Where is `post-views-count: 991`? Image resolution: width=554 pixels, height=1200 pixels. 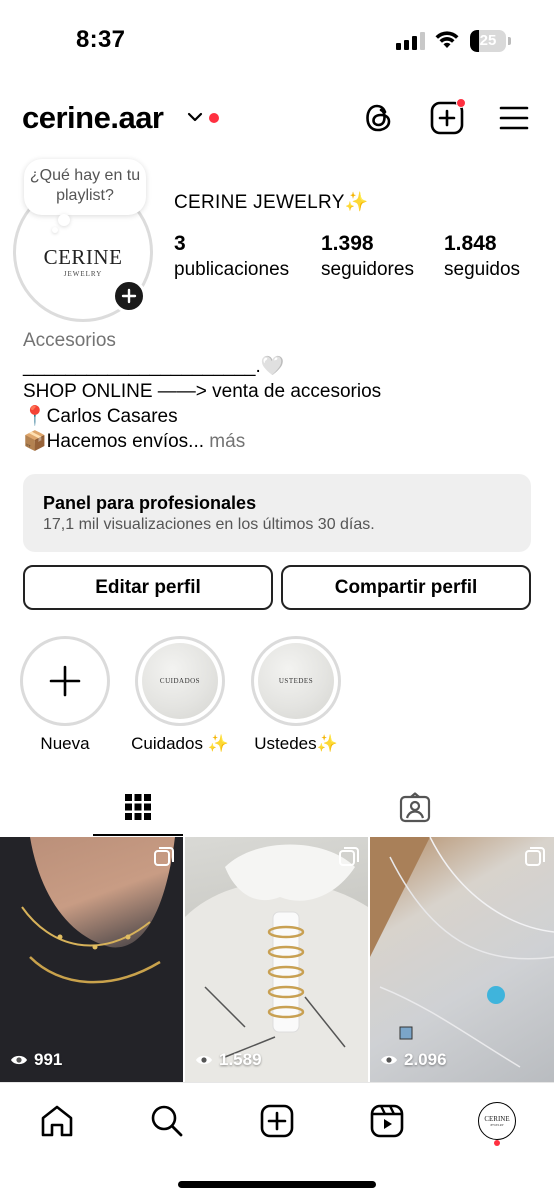
post-views-count: 991 is located at coordinates (48, 1059).